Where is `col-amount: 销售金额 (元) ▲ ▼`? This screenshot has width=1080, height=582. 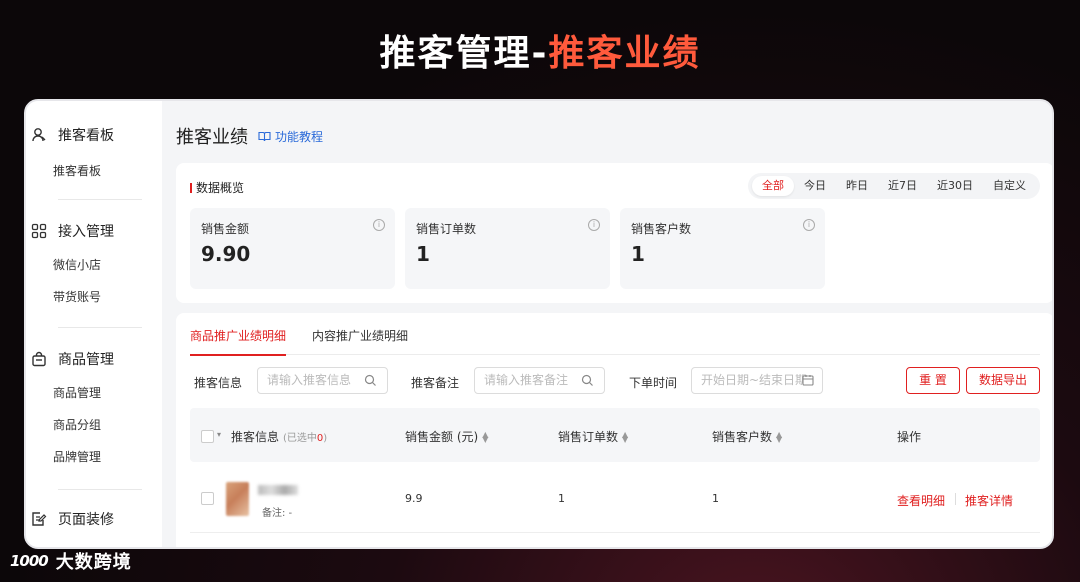 col-amount: 销售金额 (元) ▲ ▼ is located at coordinates (446, 436).